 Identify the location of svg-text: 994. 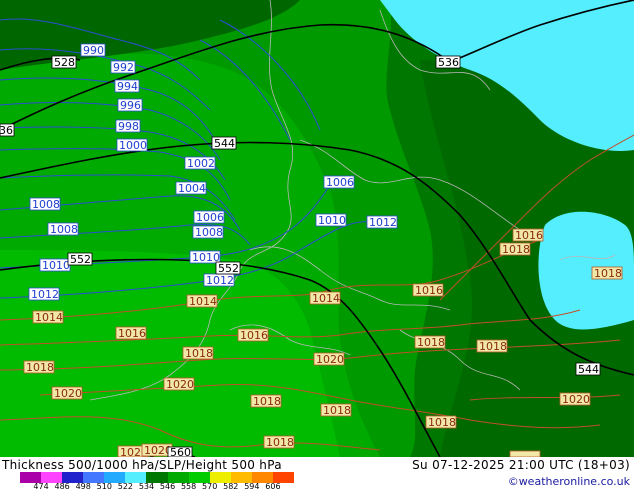
(127, 86).